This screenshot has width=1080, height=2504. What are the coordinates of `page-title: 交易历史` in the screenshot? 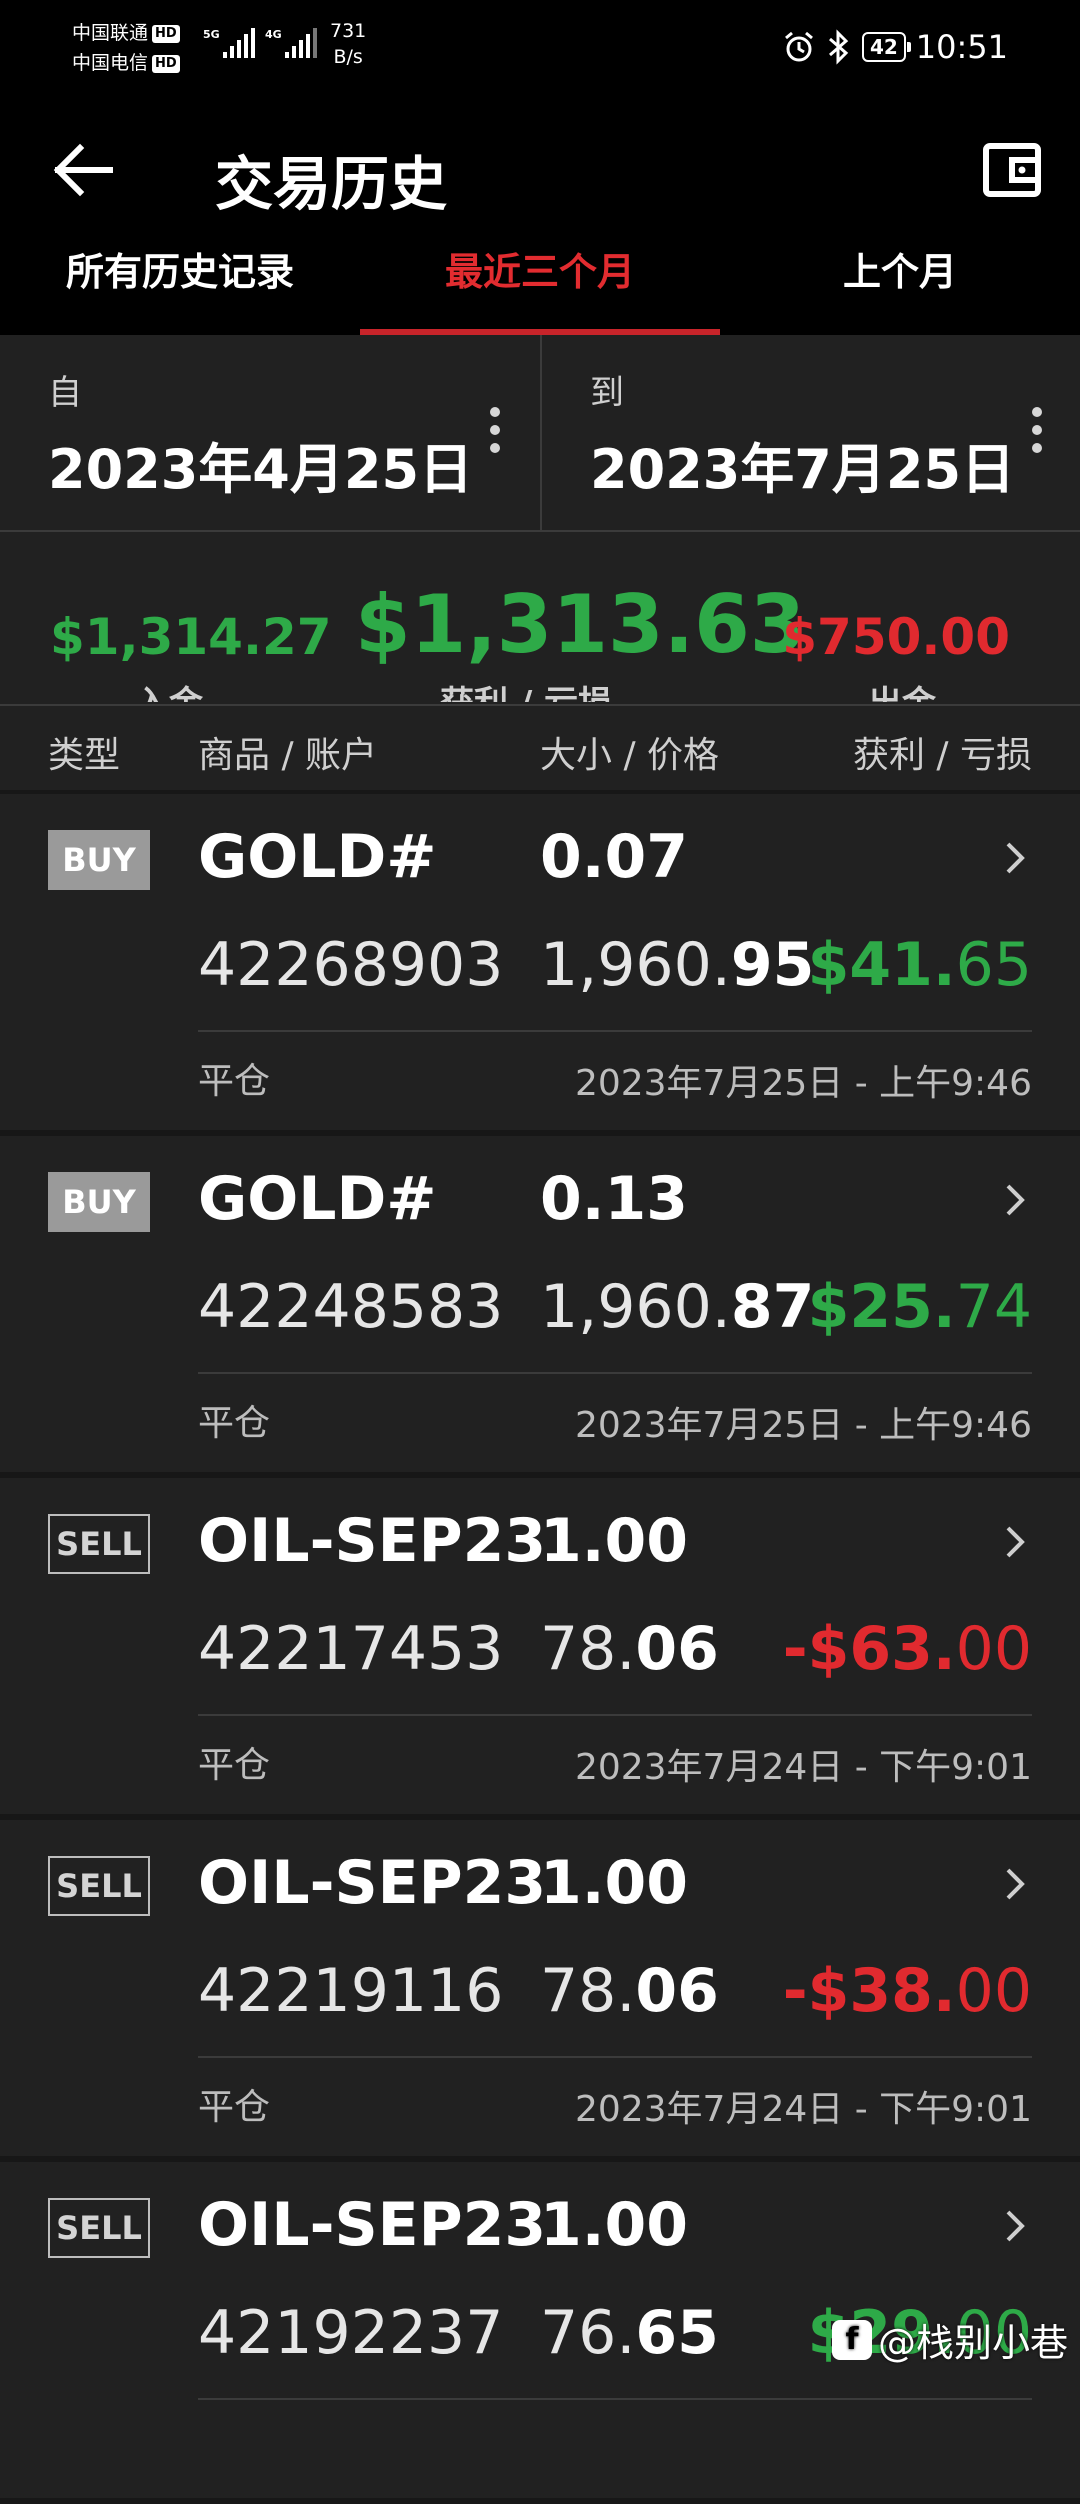 It's located at (331, 184).